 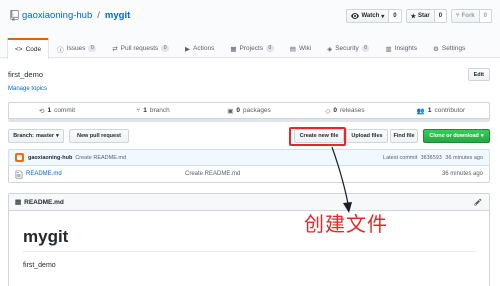 What do you see at coordinates (317, 136) in the screenshot?
I see `highlight-box` at bounding box center [317, 136].